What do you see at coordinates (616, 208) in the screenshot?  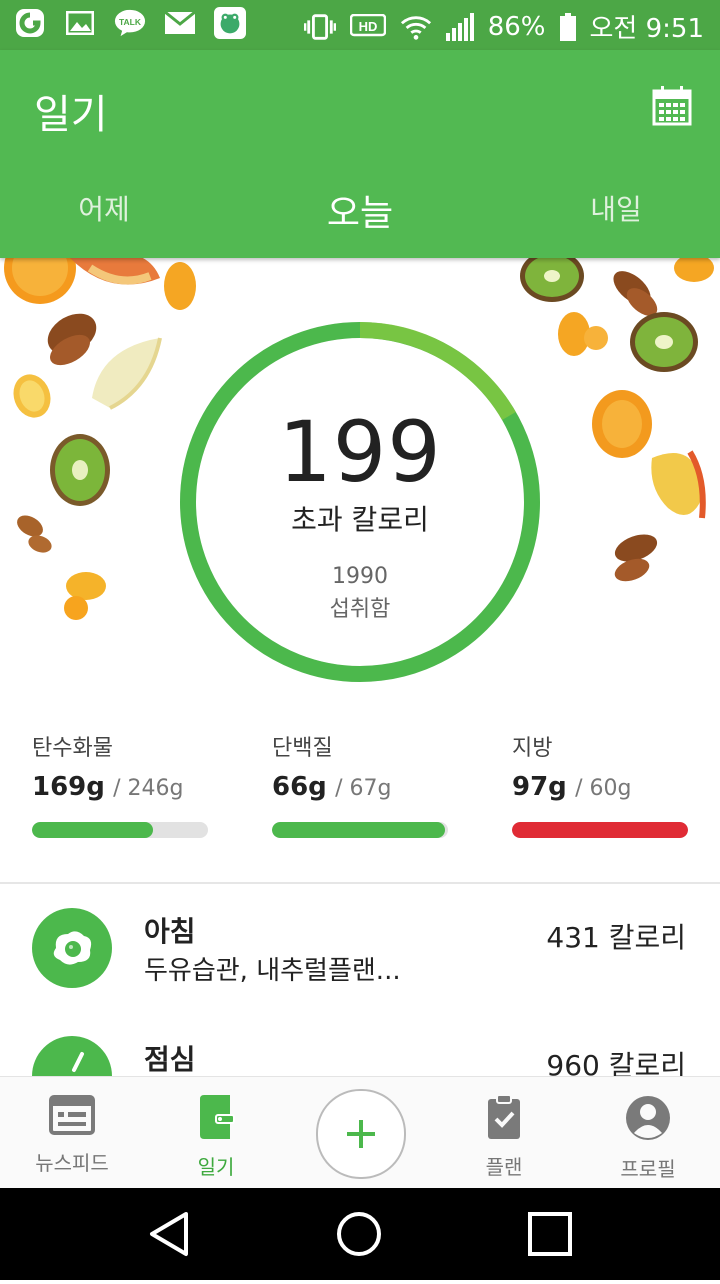 I see `tab-tomorrow: 내일` at bounding box center [616, 208].